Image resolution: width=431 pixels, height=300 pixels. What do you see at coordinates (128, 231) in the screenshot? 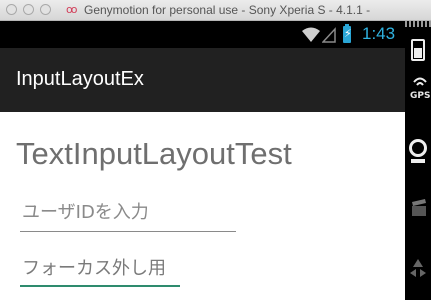
I see `user-id-underline` at bounding box center [128, 231].